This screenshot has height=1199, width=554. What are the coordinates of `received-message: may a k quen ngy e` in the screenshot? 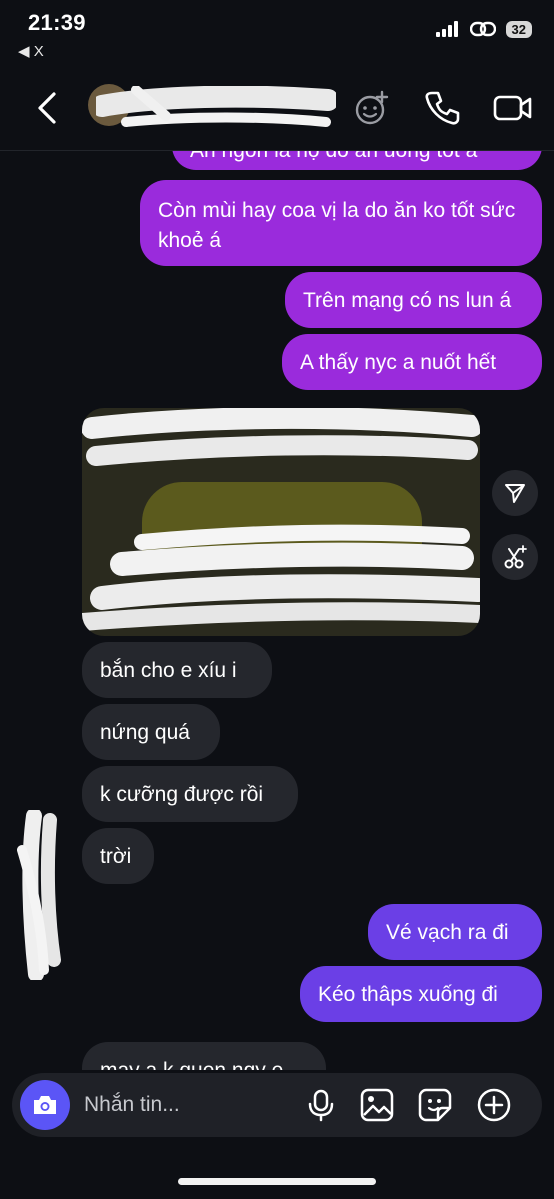 It's located at (204, 1056).